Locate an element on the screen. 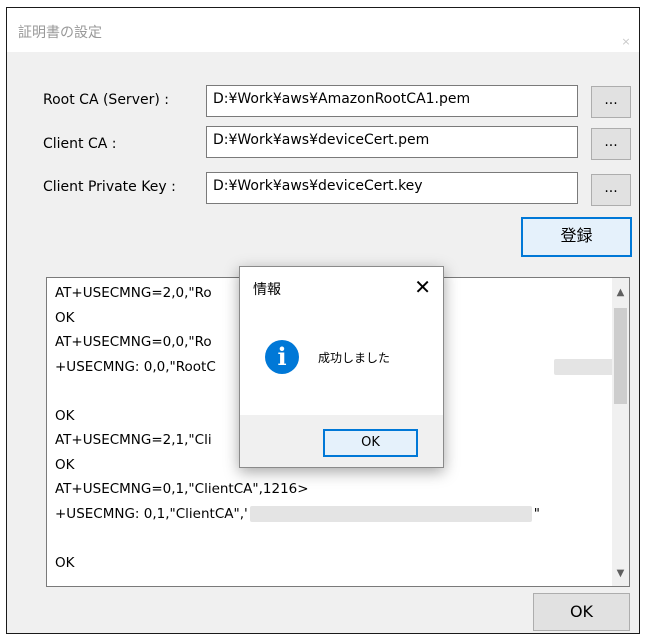  register-button: 登録 is located at coordinates (576, 237).